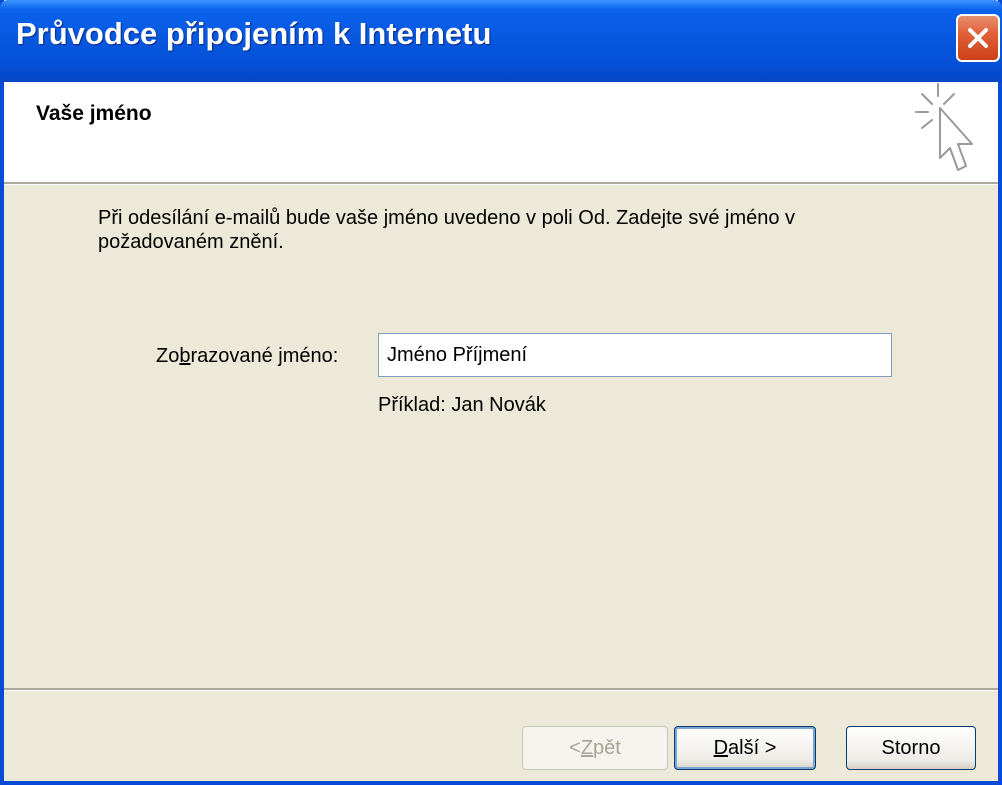  Describe the element at coordinates (587, 747) in the screenshot. I see `back-accelerator: Z` at that location.